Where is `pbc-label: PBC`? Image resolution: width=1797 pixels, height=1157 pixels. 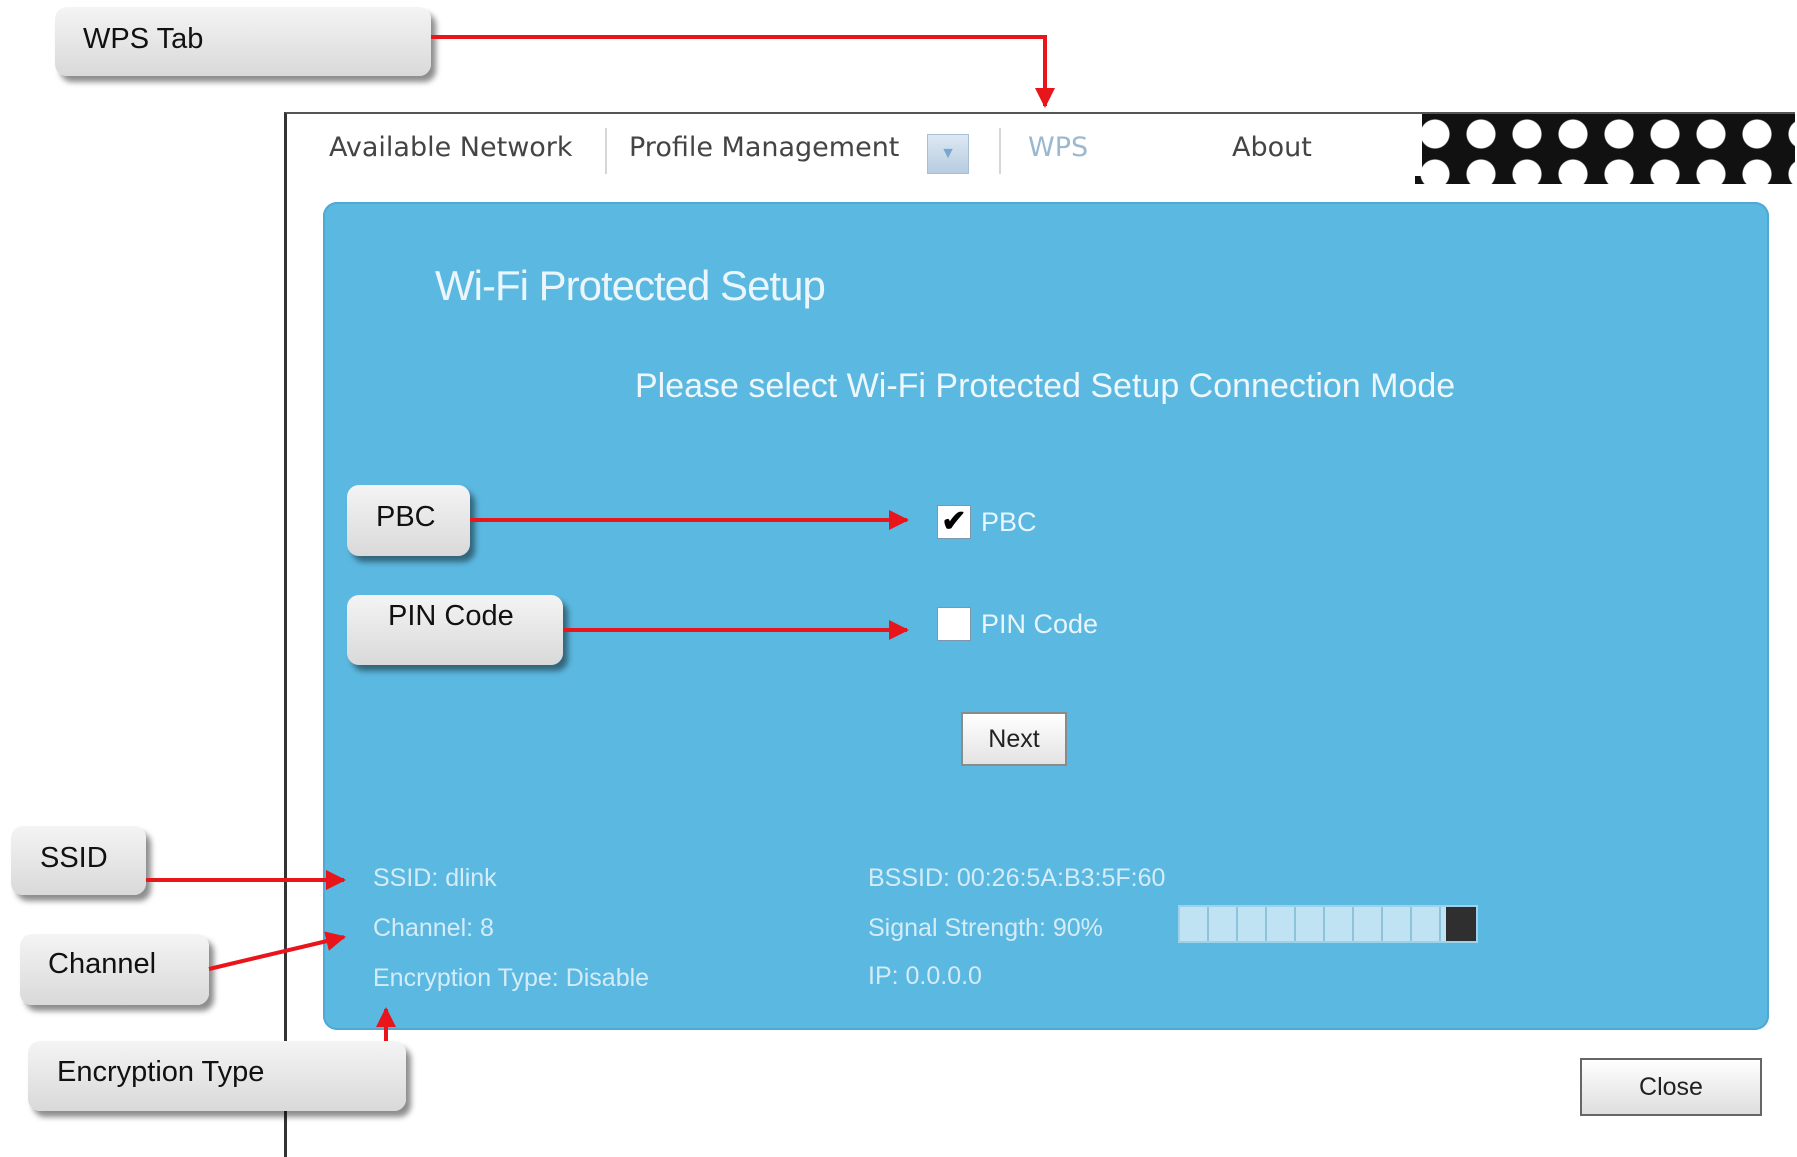 pbc-label: PBC is located at coordinates (1009, 522).